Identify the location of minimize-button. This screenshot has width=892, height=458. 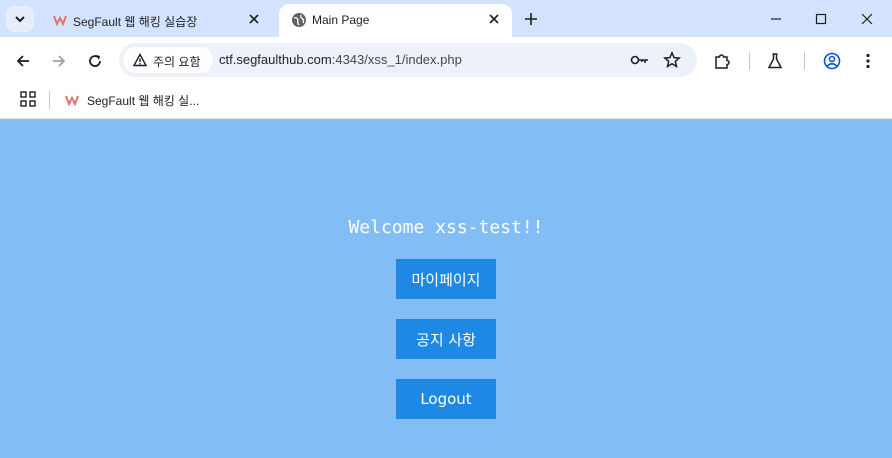
(776, 19).